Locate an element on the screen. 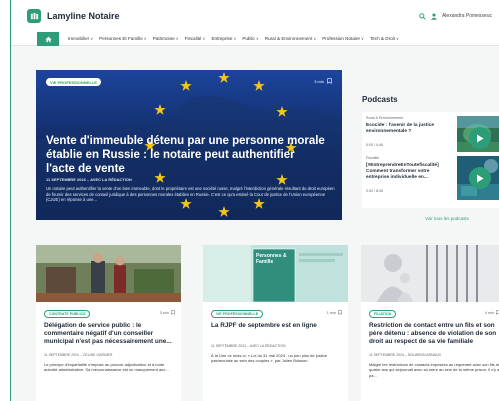 The height and width of the screenshot is (401, 499). article-read-time-label: 3 min is located at coordinates (164, 312).